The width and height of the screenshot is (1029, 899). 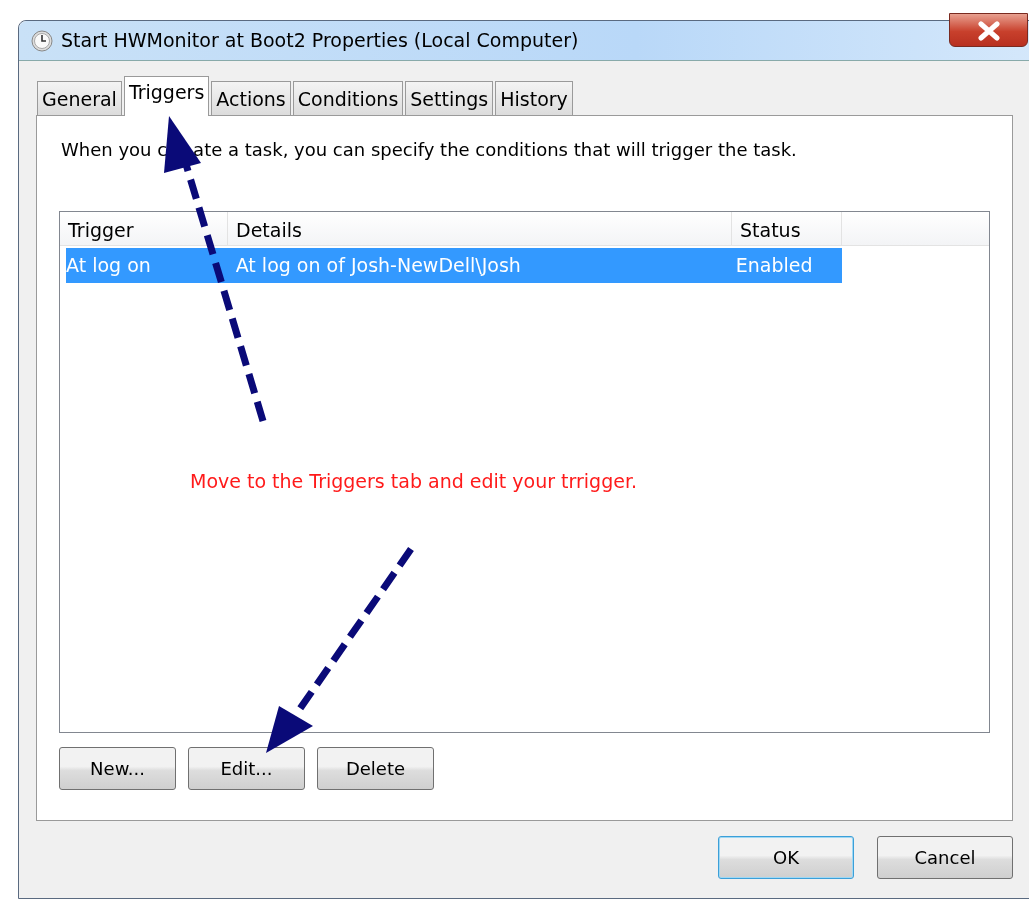 I want to click on tab: History, so click(x=534, y=98).